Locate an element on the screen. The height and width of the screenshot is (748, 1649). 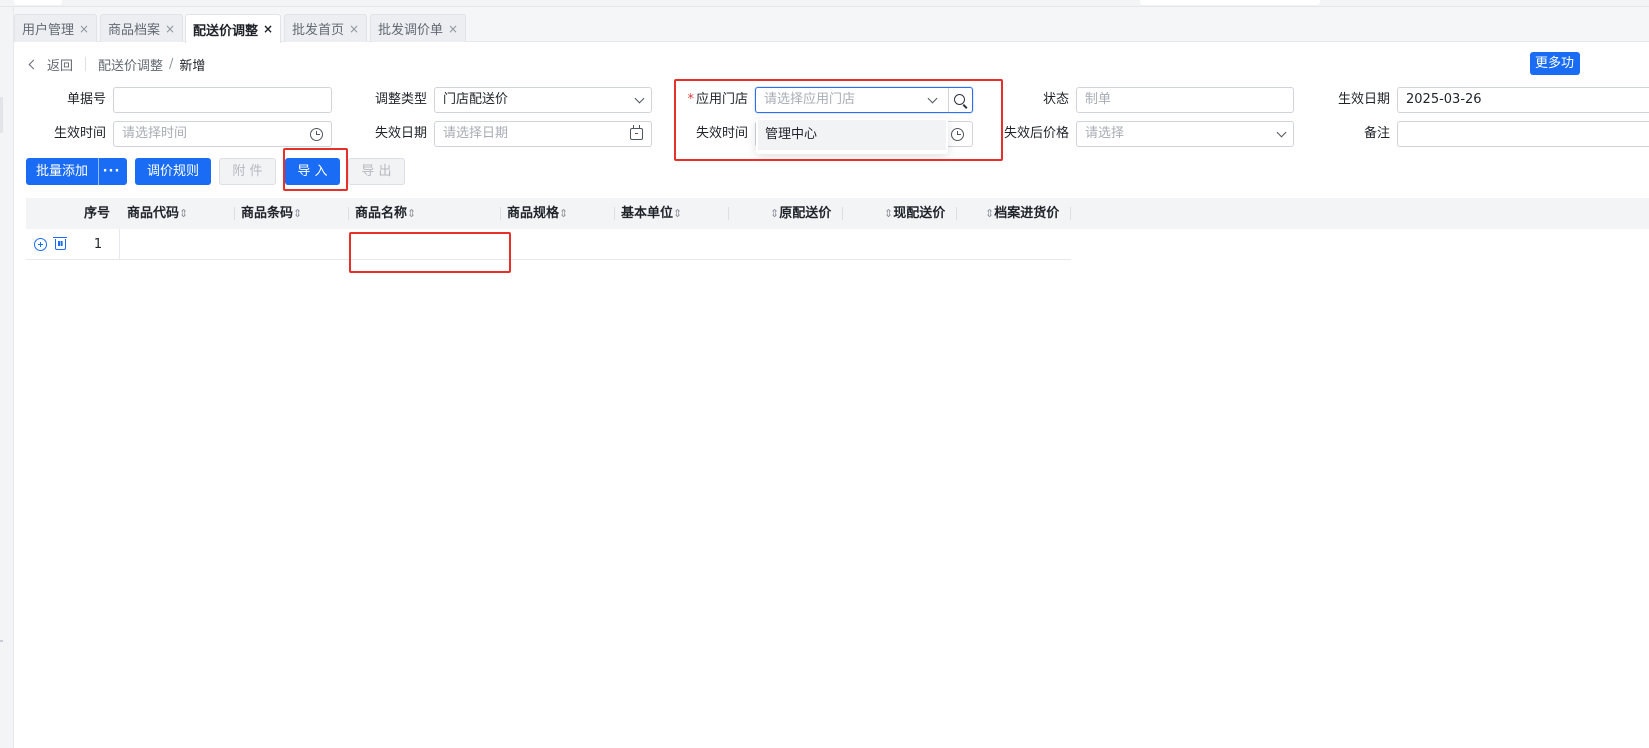
effective-date-label: 生效日期 is located at coordinates (1363, 99).